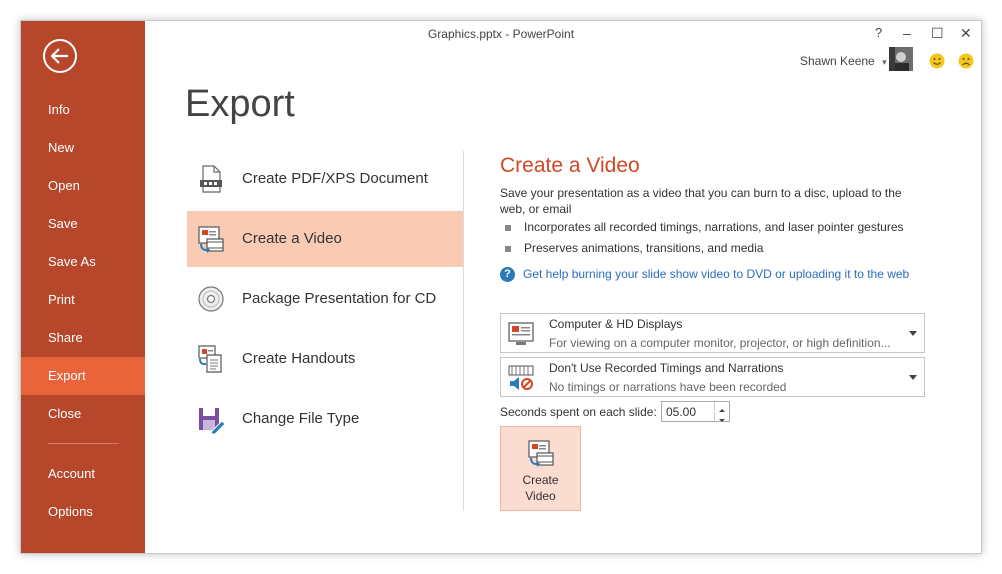 The height and width of the screenshot is (574, 1002). I want to click on option-package-cd: Package Presentation for CD, so click(325, 299).